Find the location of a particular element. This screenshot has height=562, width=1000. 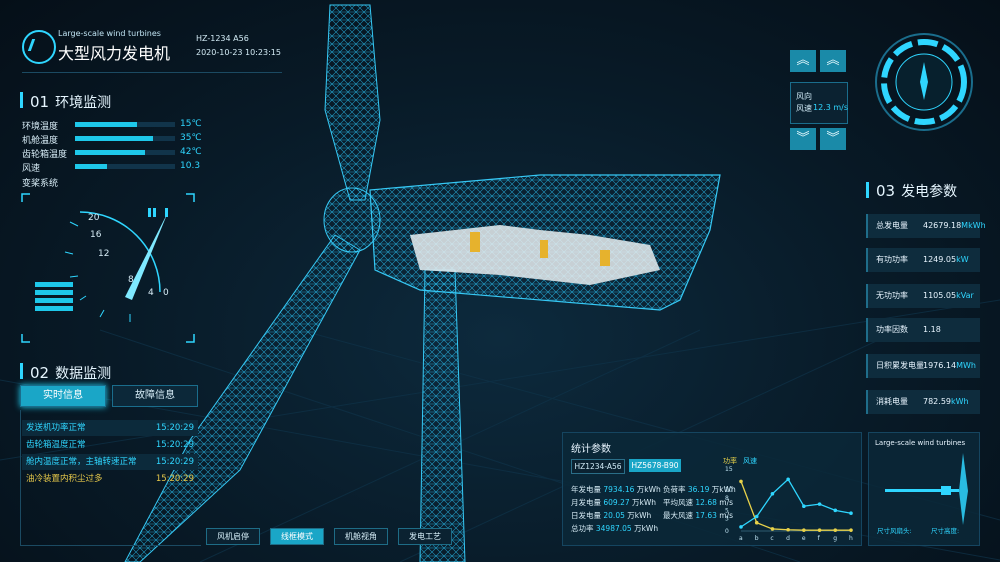

env-bar-nacelle is located at coordinates (125, 138).